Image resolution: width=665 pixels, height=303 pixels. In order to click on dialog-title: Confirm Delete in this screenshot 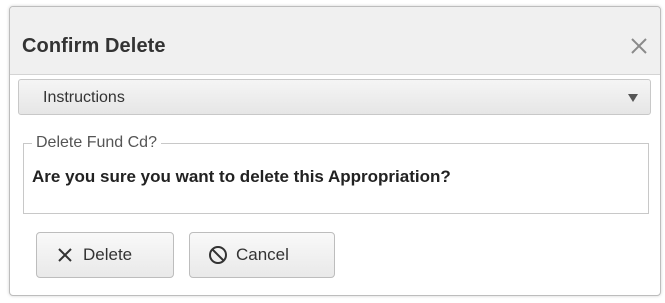, I will do `click(94, 46)`.